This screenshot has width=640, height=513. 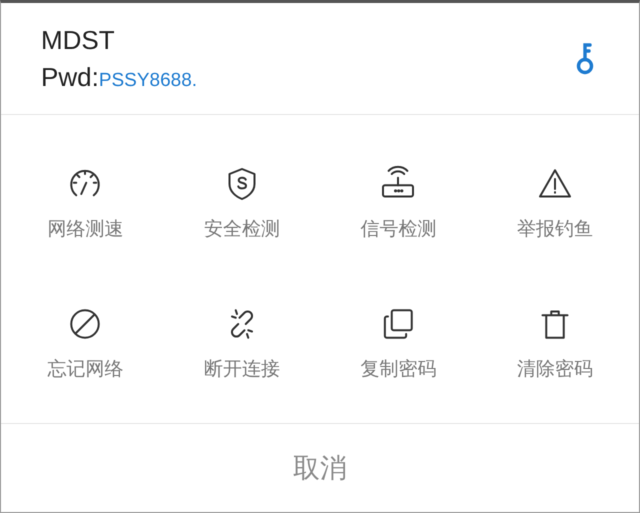 What do you see at coordinates (554, 203) in the screenshot?
I see `action-button: 举报钓鱼` at bounding box center [554, 203].